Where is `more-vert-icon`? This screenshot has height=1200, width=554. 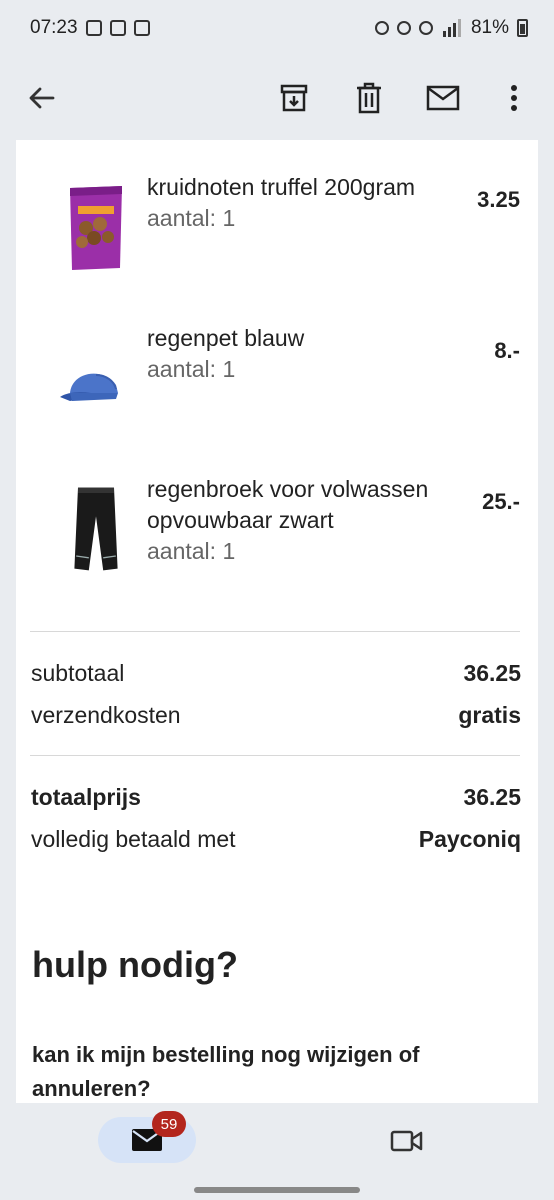 more-vert-icon is located at coordinates (514, 98).